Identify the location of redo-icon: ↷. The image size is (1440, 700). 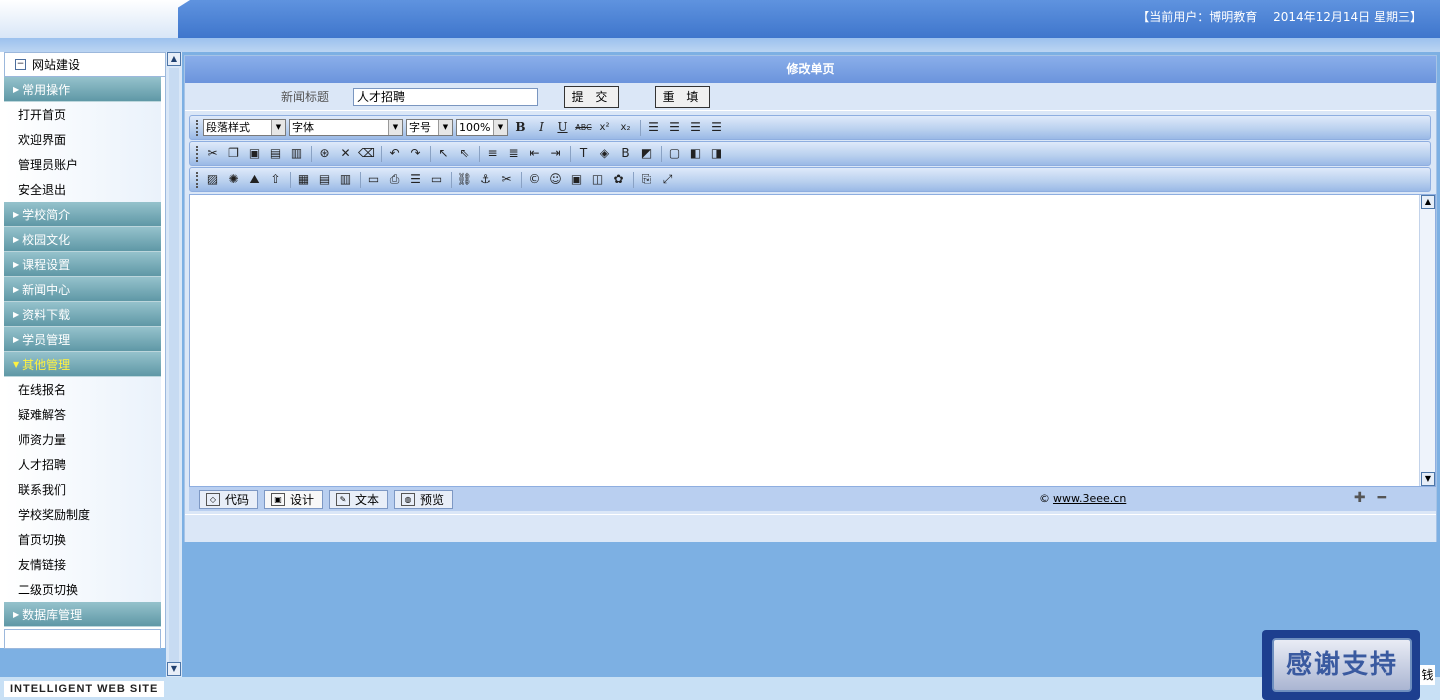
(415, 153).